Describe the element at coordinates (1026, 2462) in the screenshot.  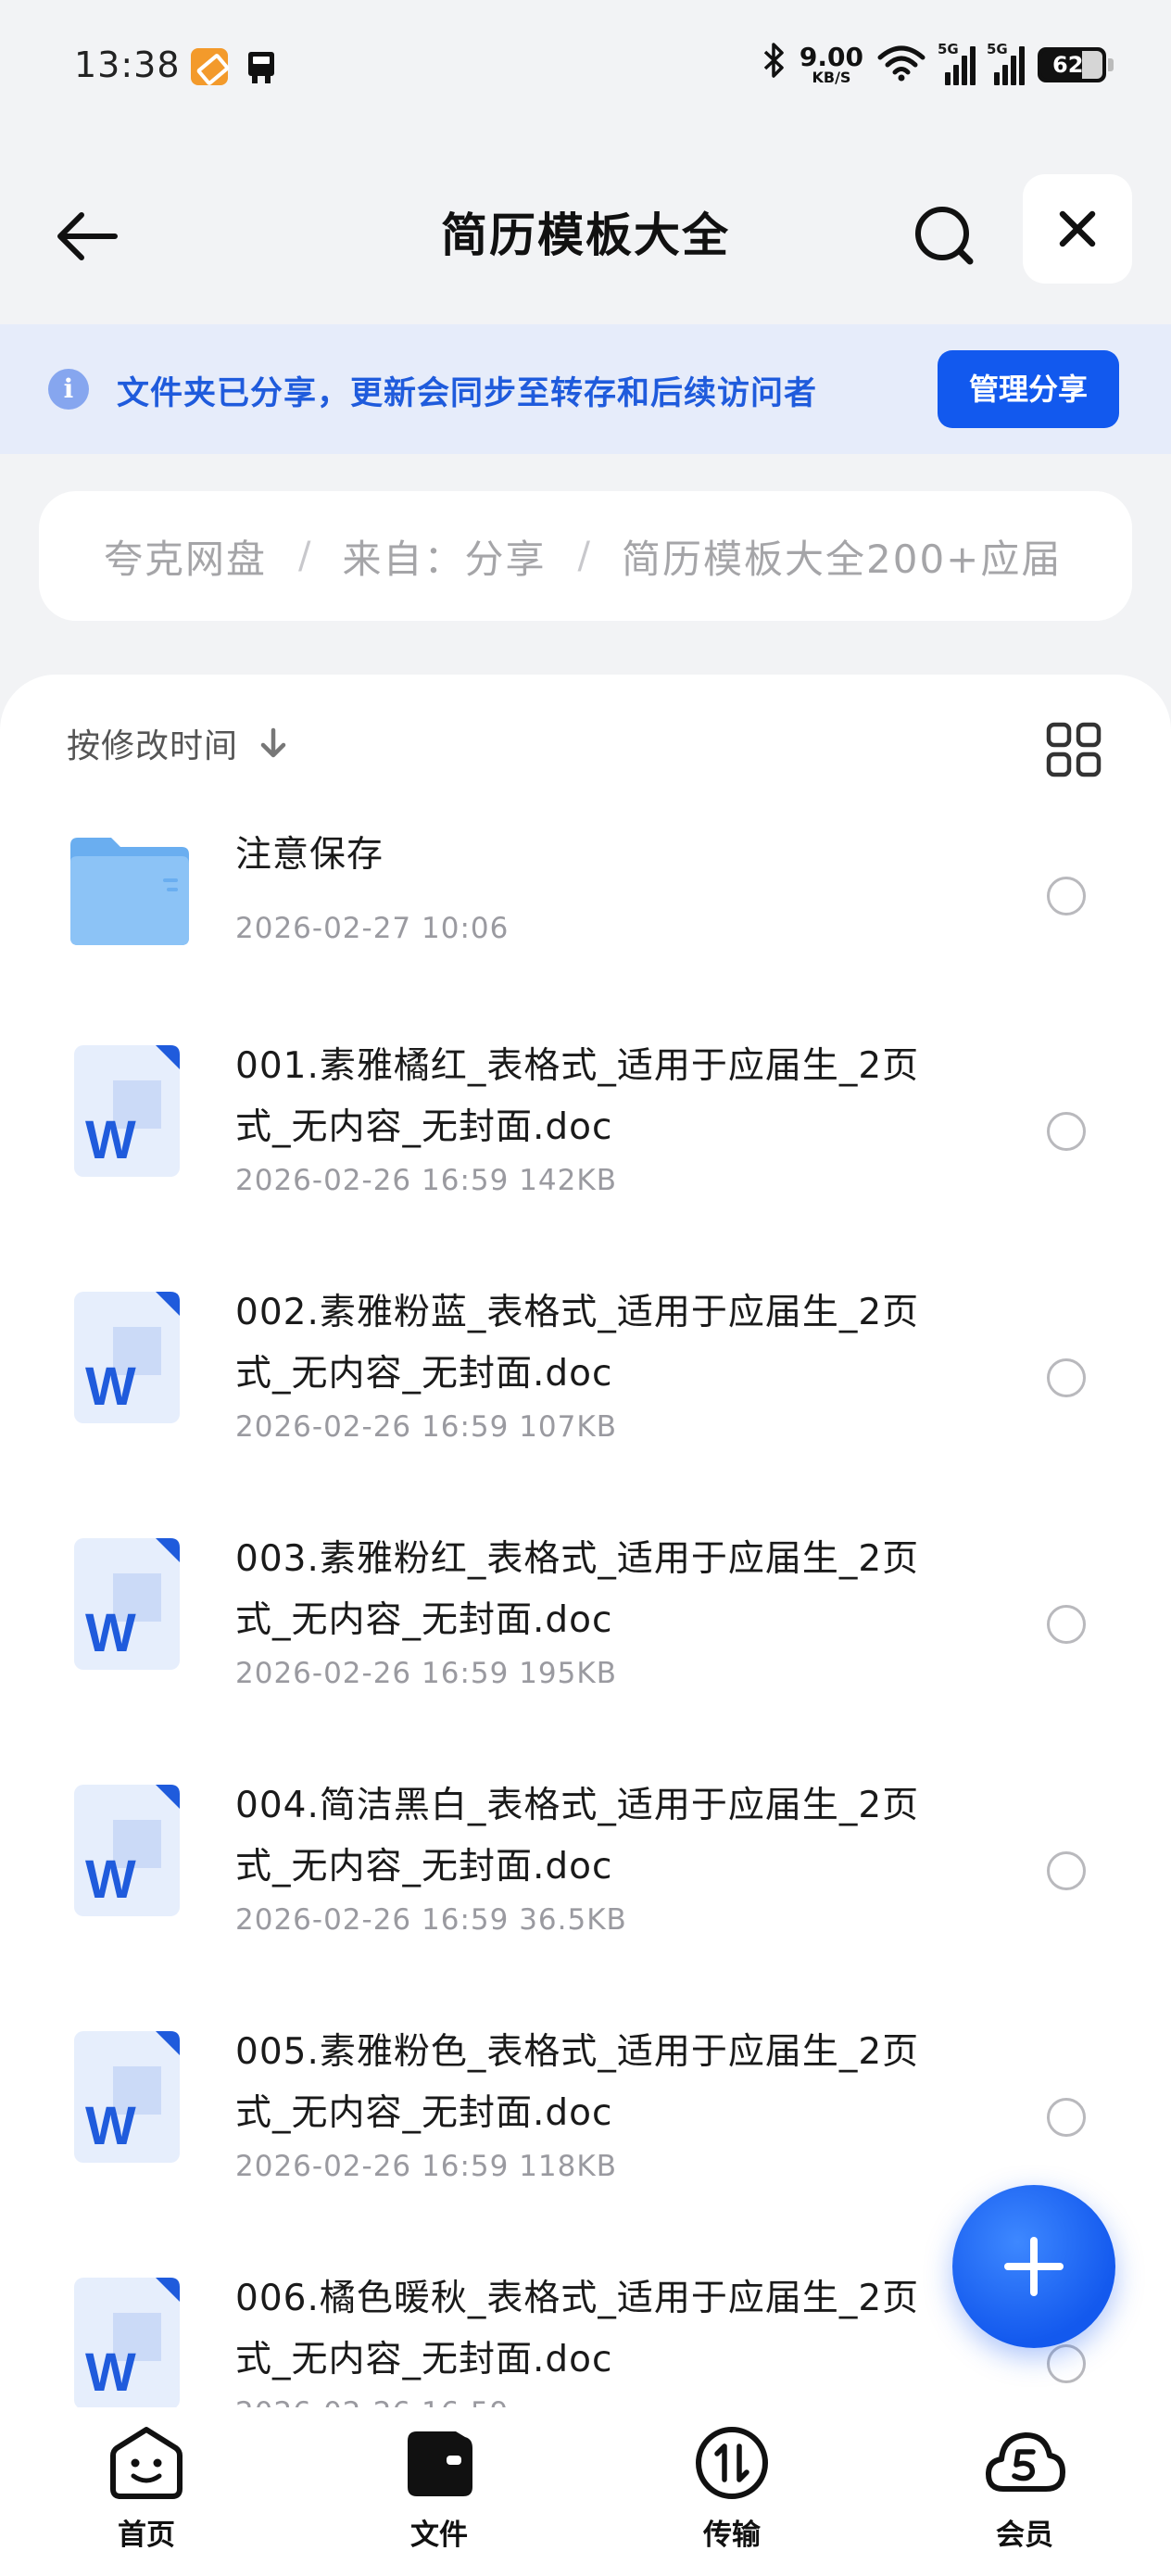
I see `member-cloud-icon` at that location.